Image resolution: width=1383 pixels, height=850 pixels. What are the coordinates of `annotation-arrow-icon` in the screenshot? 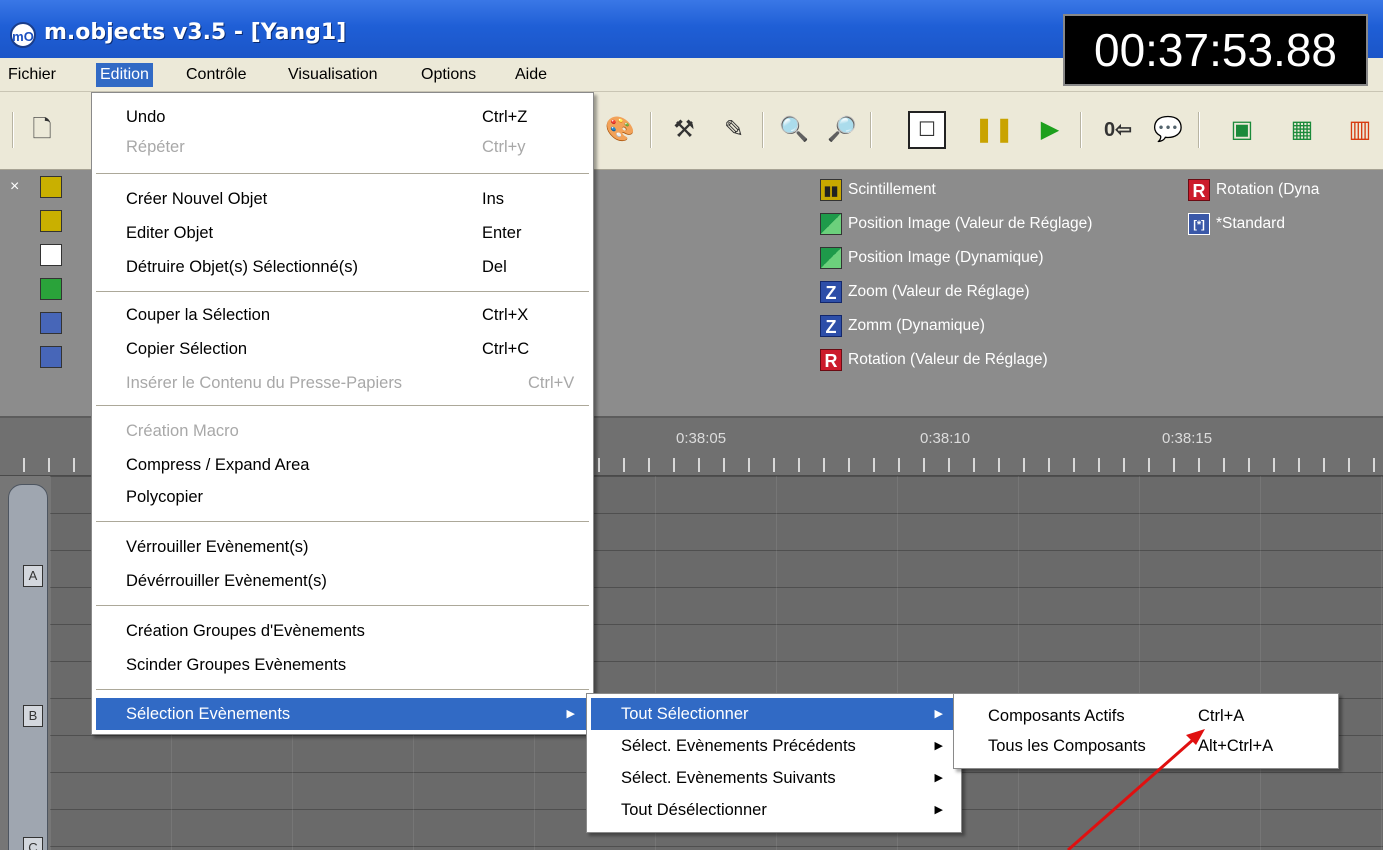 It's located at (1136, 789).